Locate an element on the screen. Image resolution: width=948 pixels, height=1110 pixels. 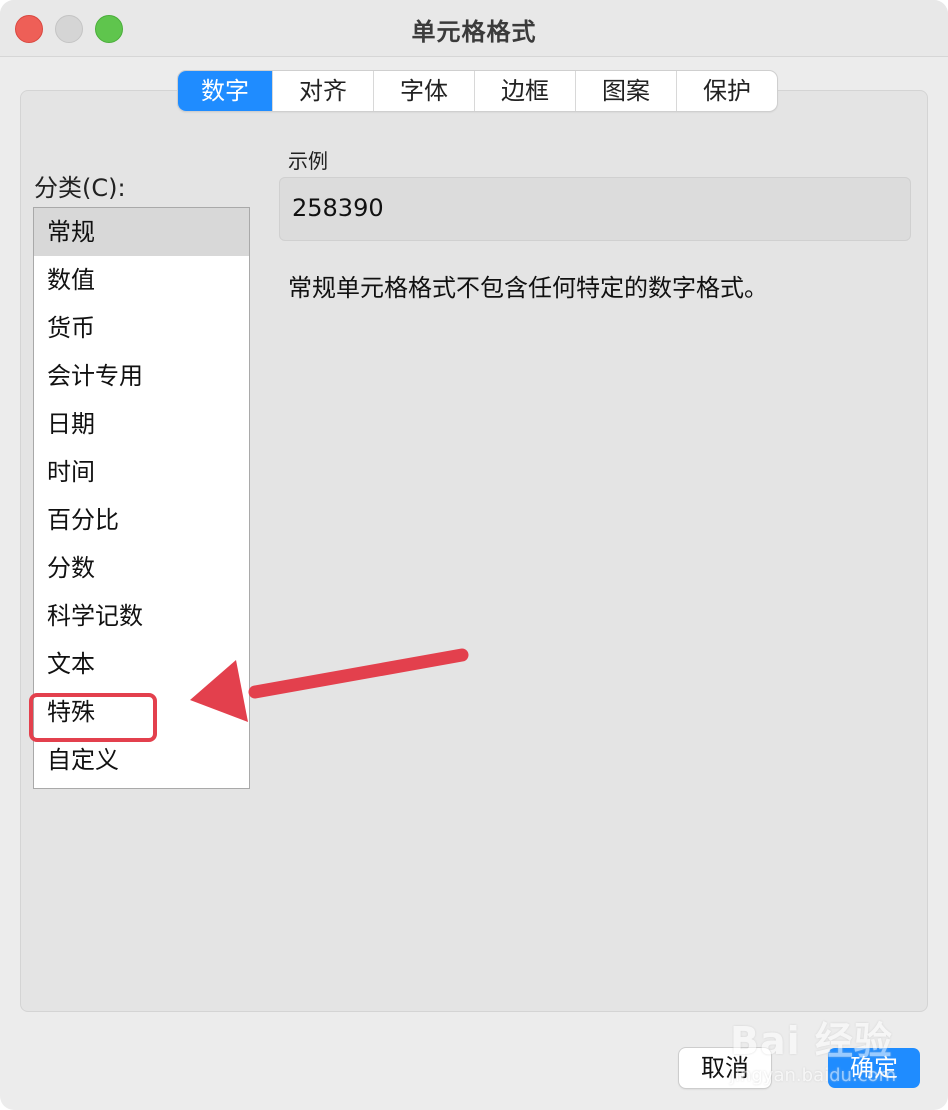
title-bar: 单元格格式 is located at coordinates (474, 28).